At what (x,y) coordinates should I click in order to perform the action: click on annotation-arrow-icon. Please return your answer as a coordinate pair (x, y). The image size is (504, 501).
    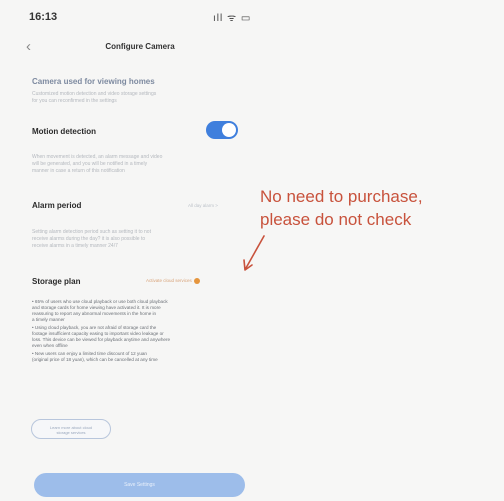
    Looking at the image, I should click on (254, 253).